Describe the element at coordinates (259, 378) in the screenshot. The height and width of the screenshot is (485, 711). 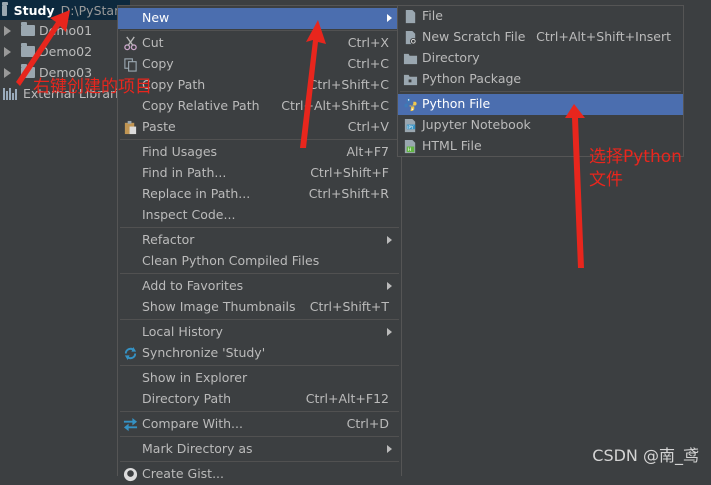
I see `menu-item-show-in-explorer: Show in Explorer` at that location.